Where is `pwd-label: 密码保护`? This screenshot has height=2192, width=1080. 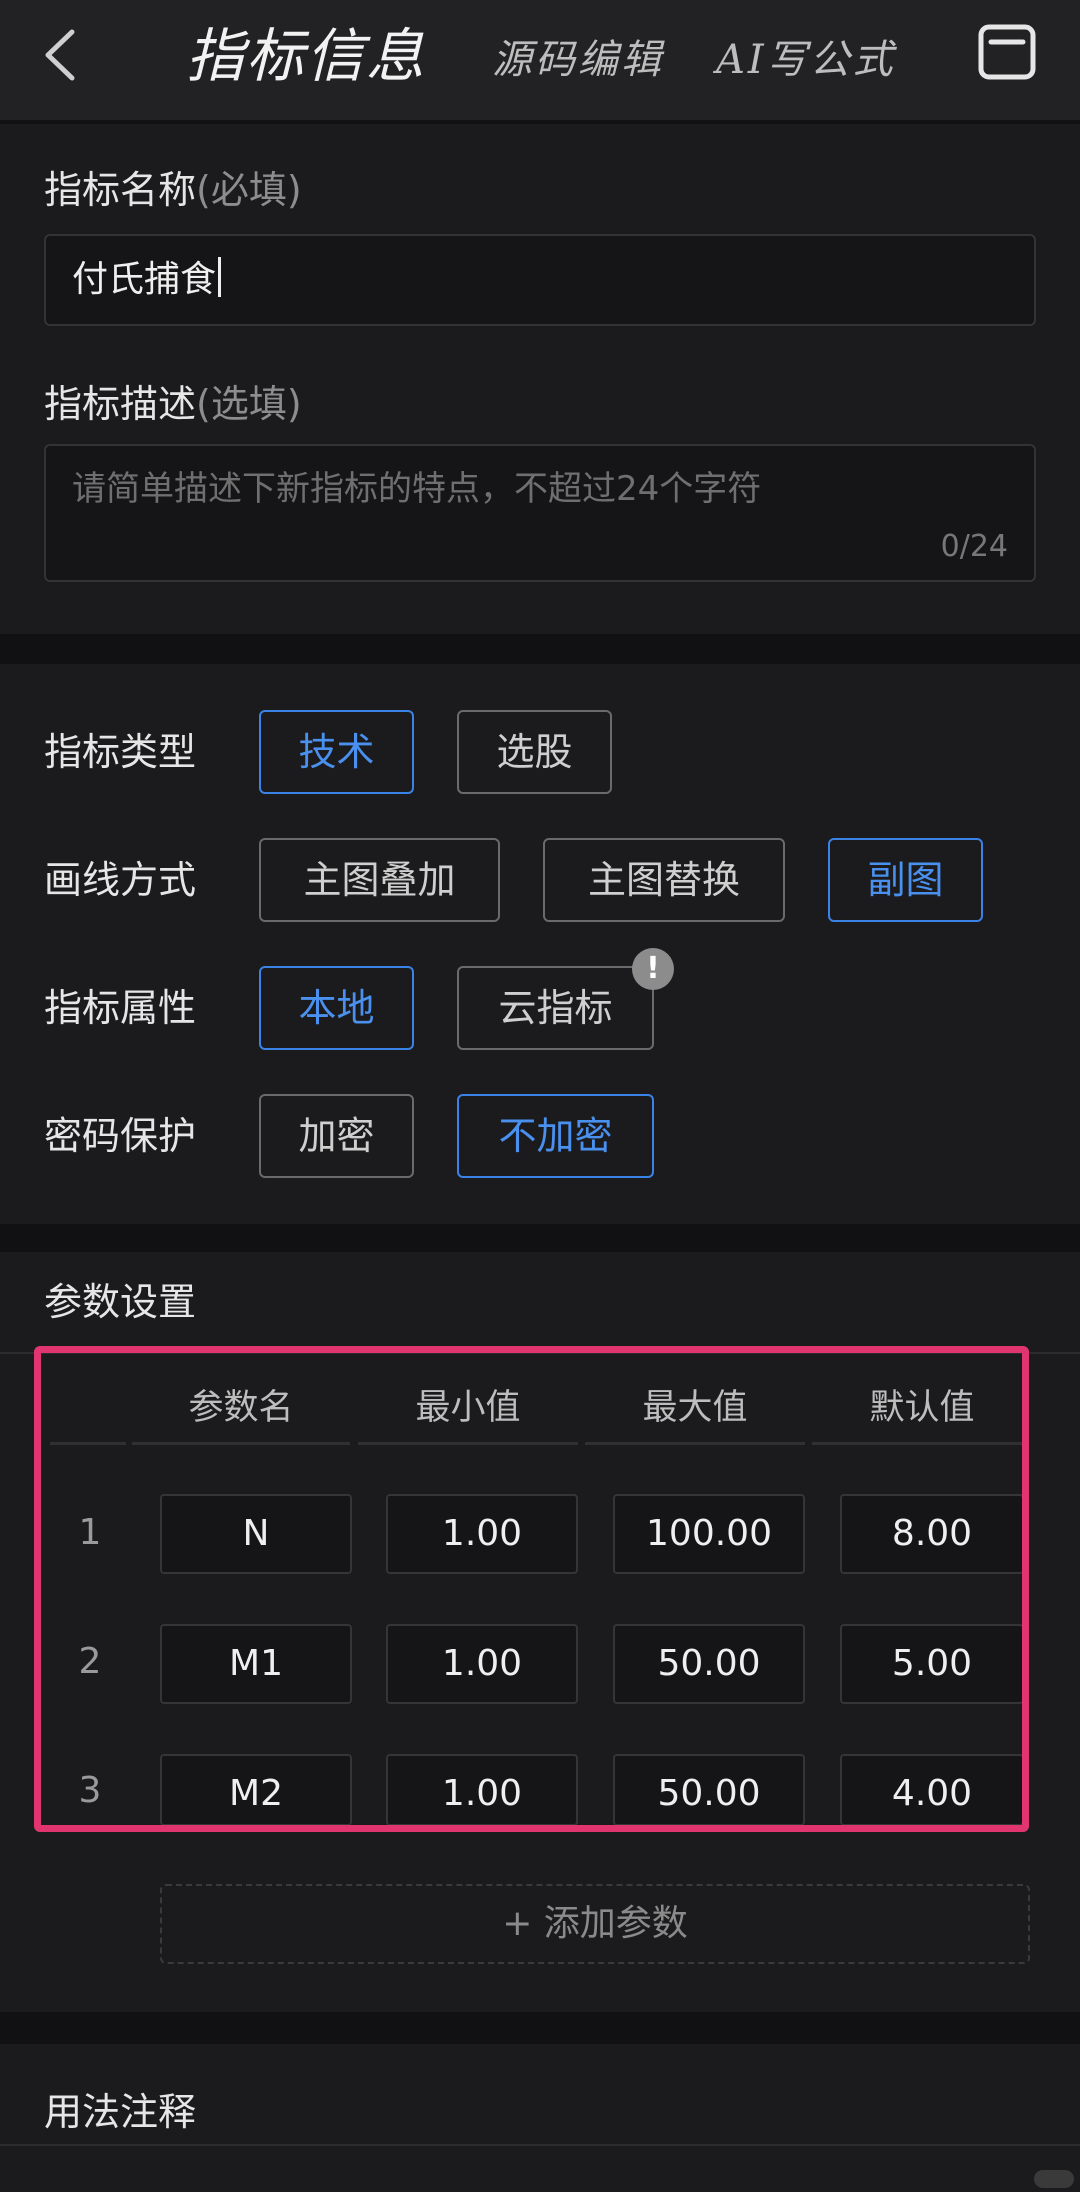 pwd-label: 密码保护 is located at coordinates (120, 1136).